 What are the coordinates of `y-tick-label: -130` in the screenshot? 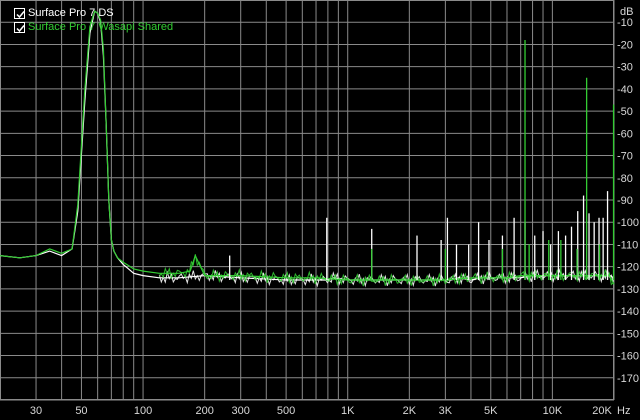 It's located at (628, 290).